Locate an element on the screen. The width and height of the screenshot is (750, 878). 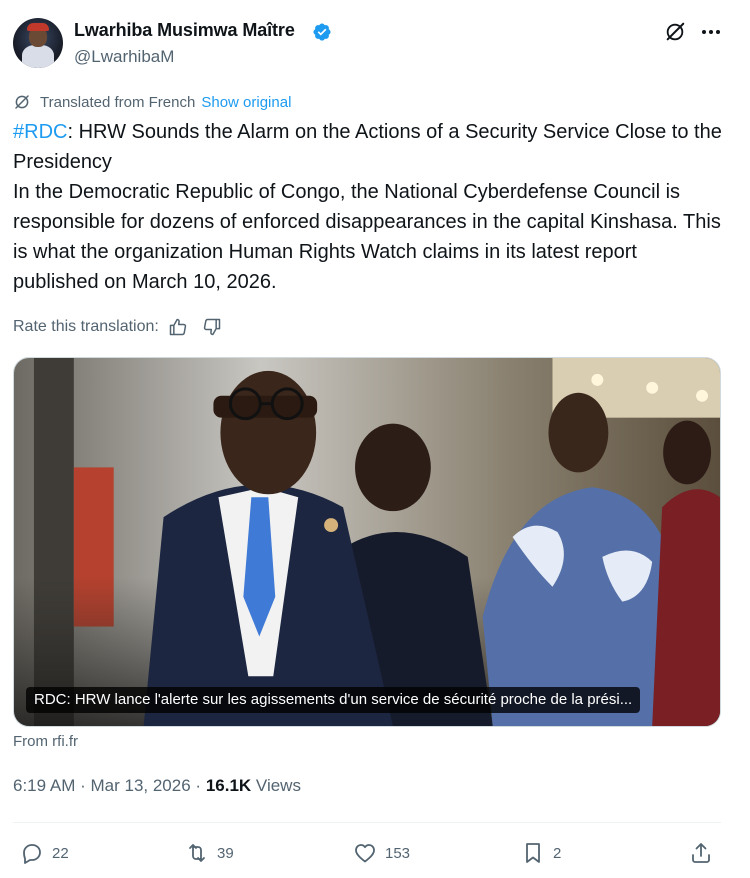
tweet-meta: 6:19 AM · Mar 13, 2026 · 16.1K Views is located at coordinates (157, 786).